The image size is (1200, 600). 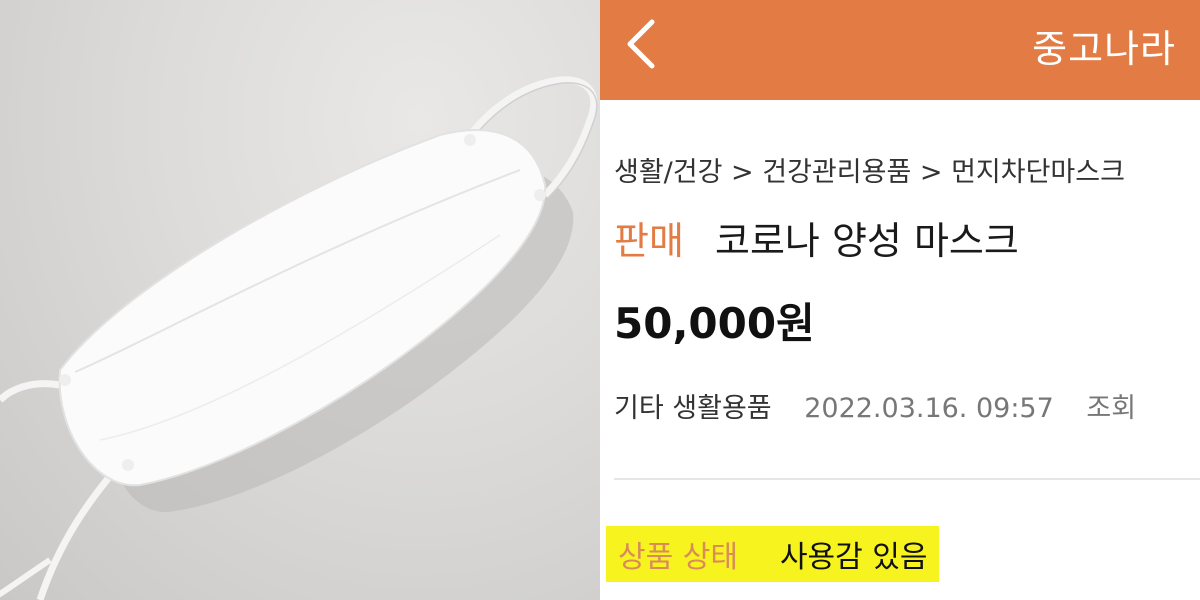 What do you see at coordinates (1111, 408) in the screenshot?
I see `listing-views: 조회` at bounding box center [1111, 408].